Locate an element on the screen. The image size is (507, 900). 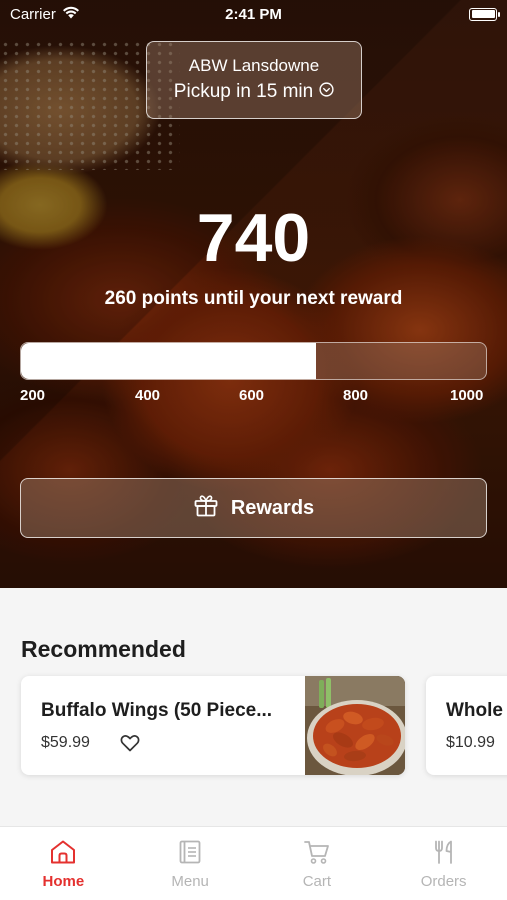
store-name: ABW Lansdowne is located at coordinates (254, 65).